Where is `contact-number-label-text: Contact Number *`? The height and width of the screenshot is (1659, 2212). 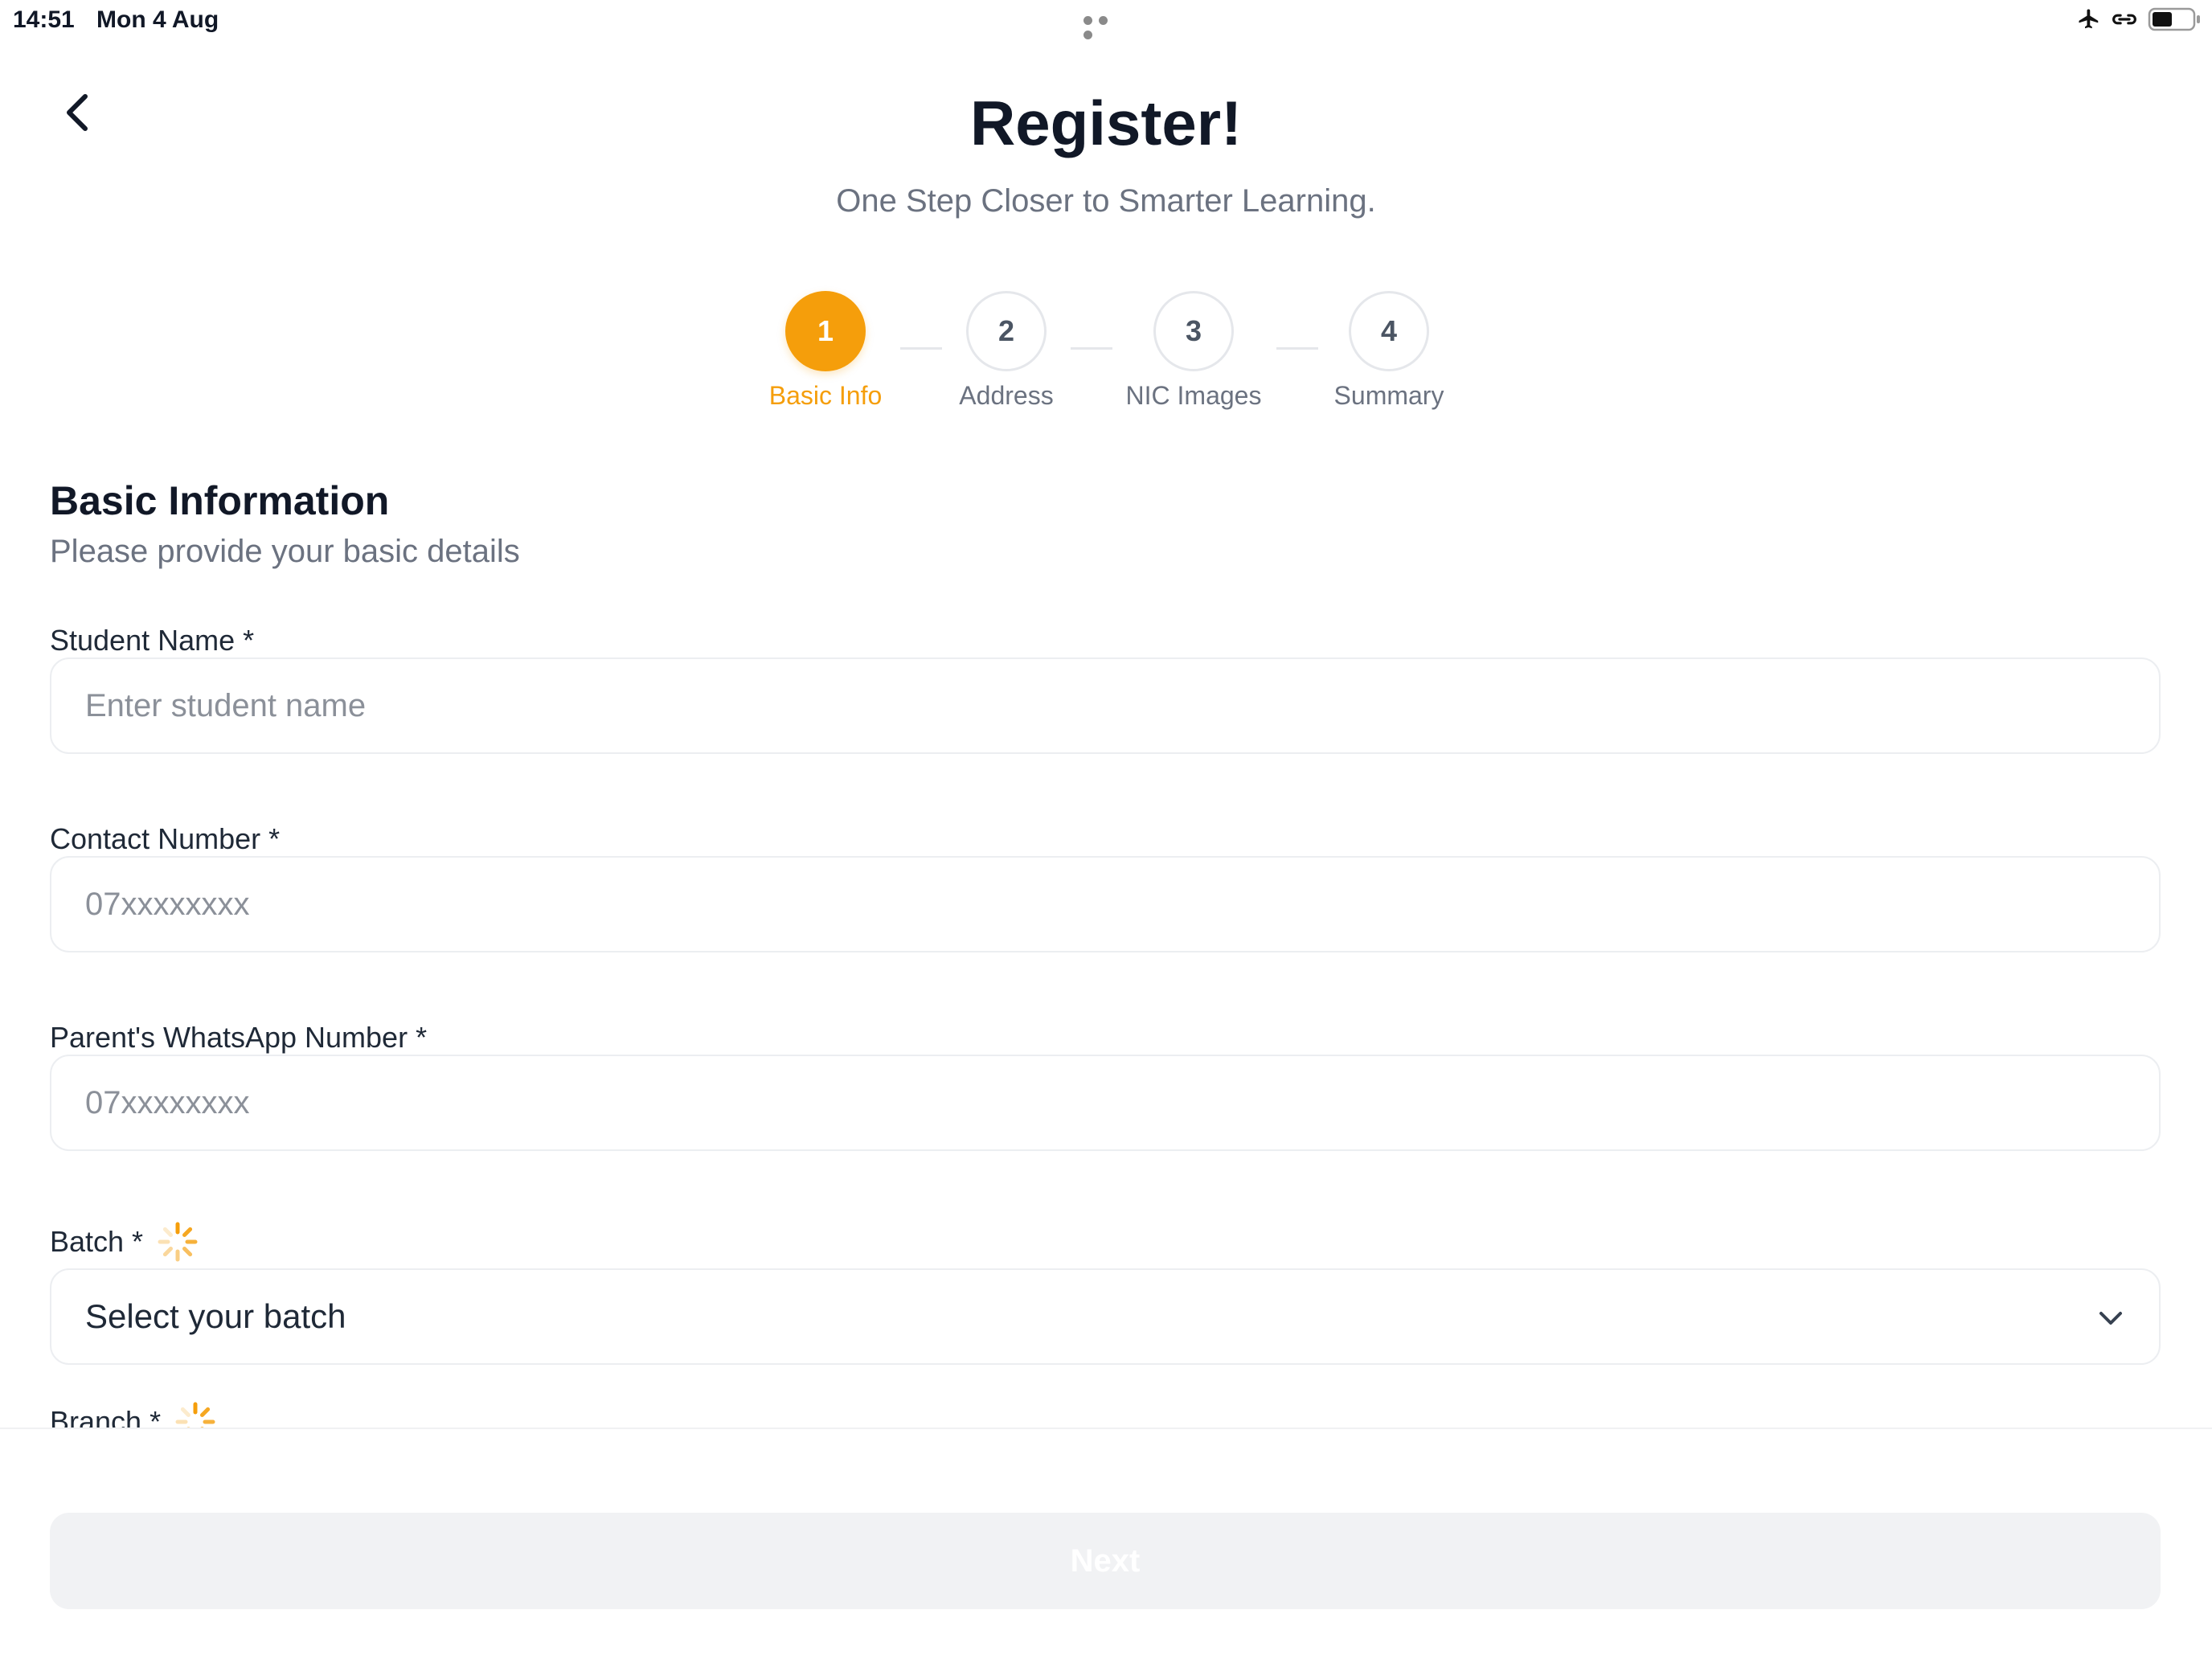
contact-number-label-text: Contact Number * is located at coordinates (165, 839).